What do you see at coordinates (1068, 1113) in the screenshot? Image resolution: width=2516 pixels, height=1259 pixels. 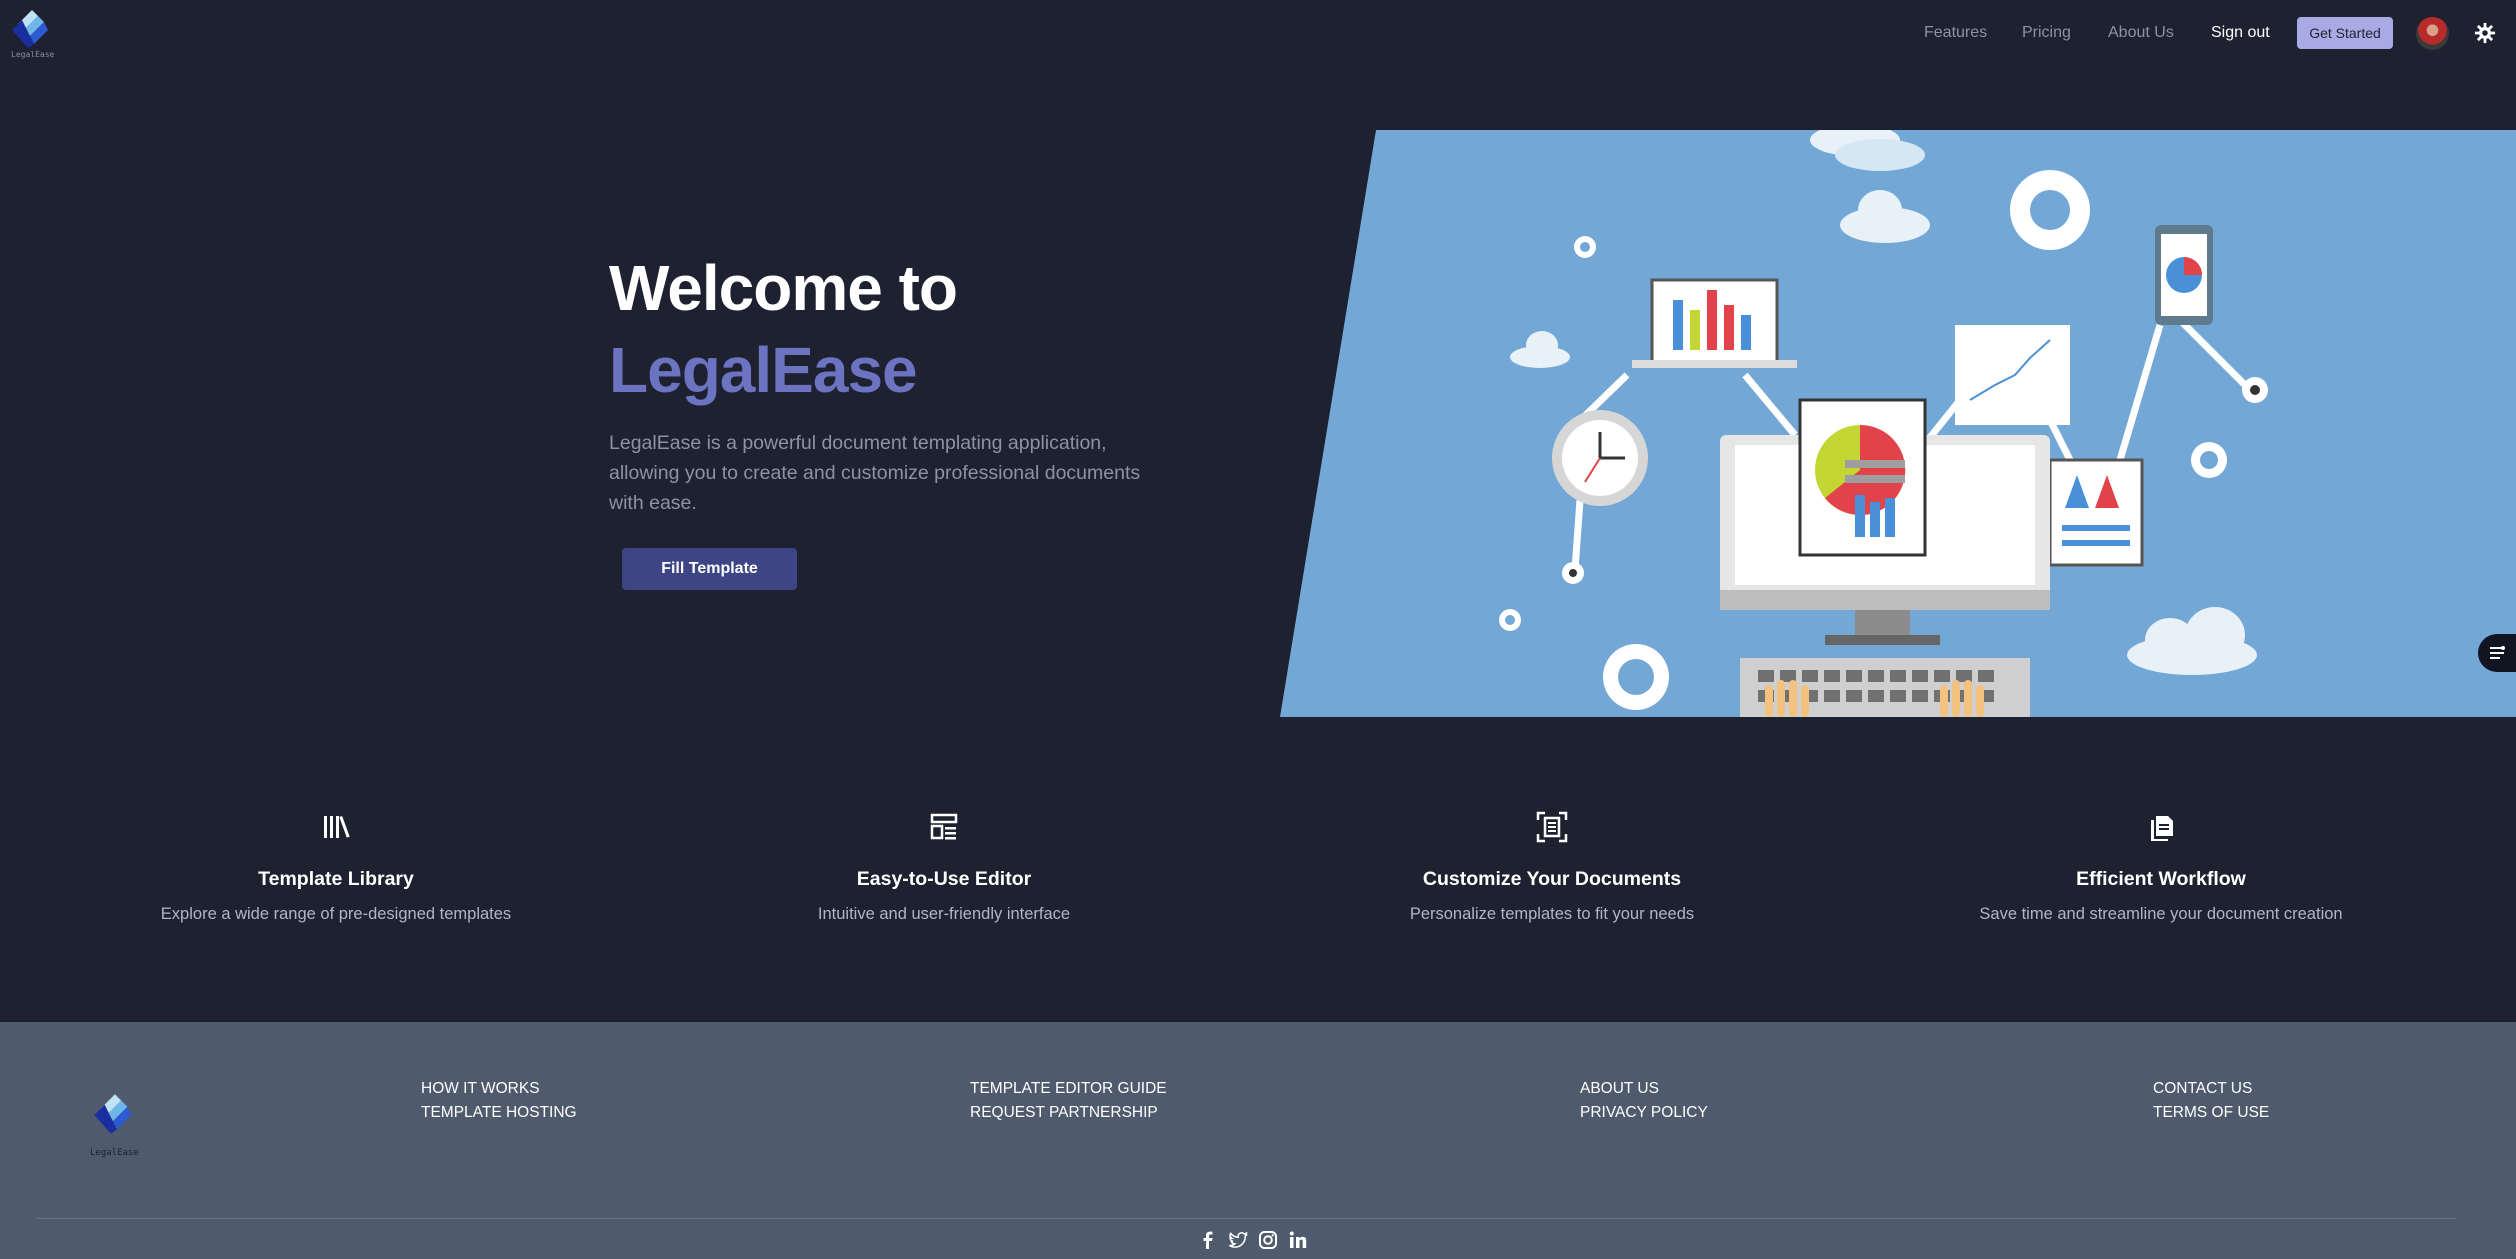 I see `footer-link-request-partnership: REQUEST PARTNERSHIP` at bounding box center [1068, 1113].